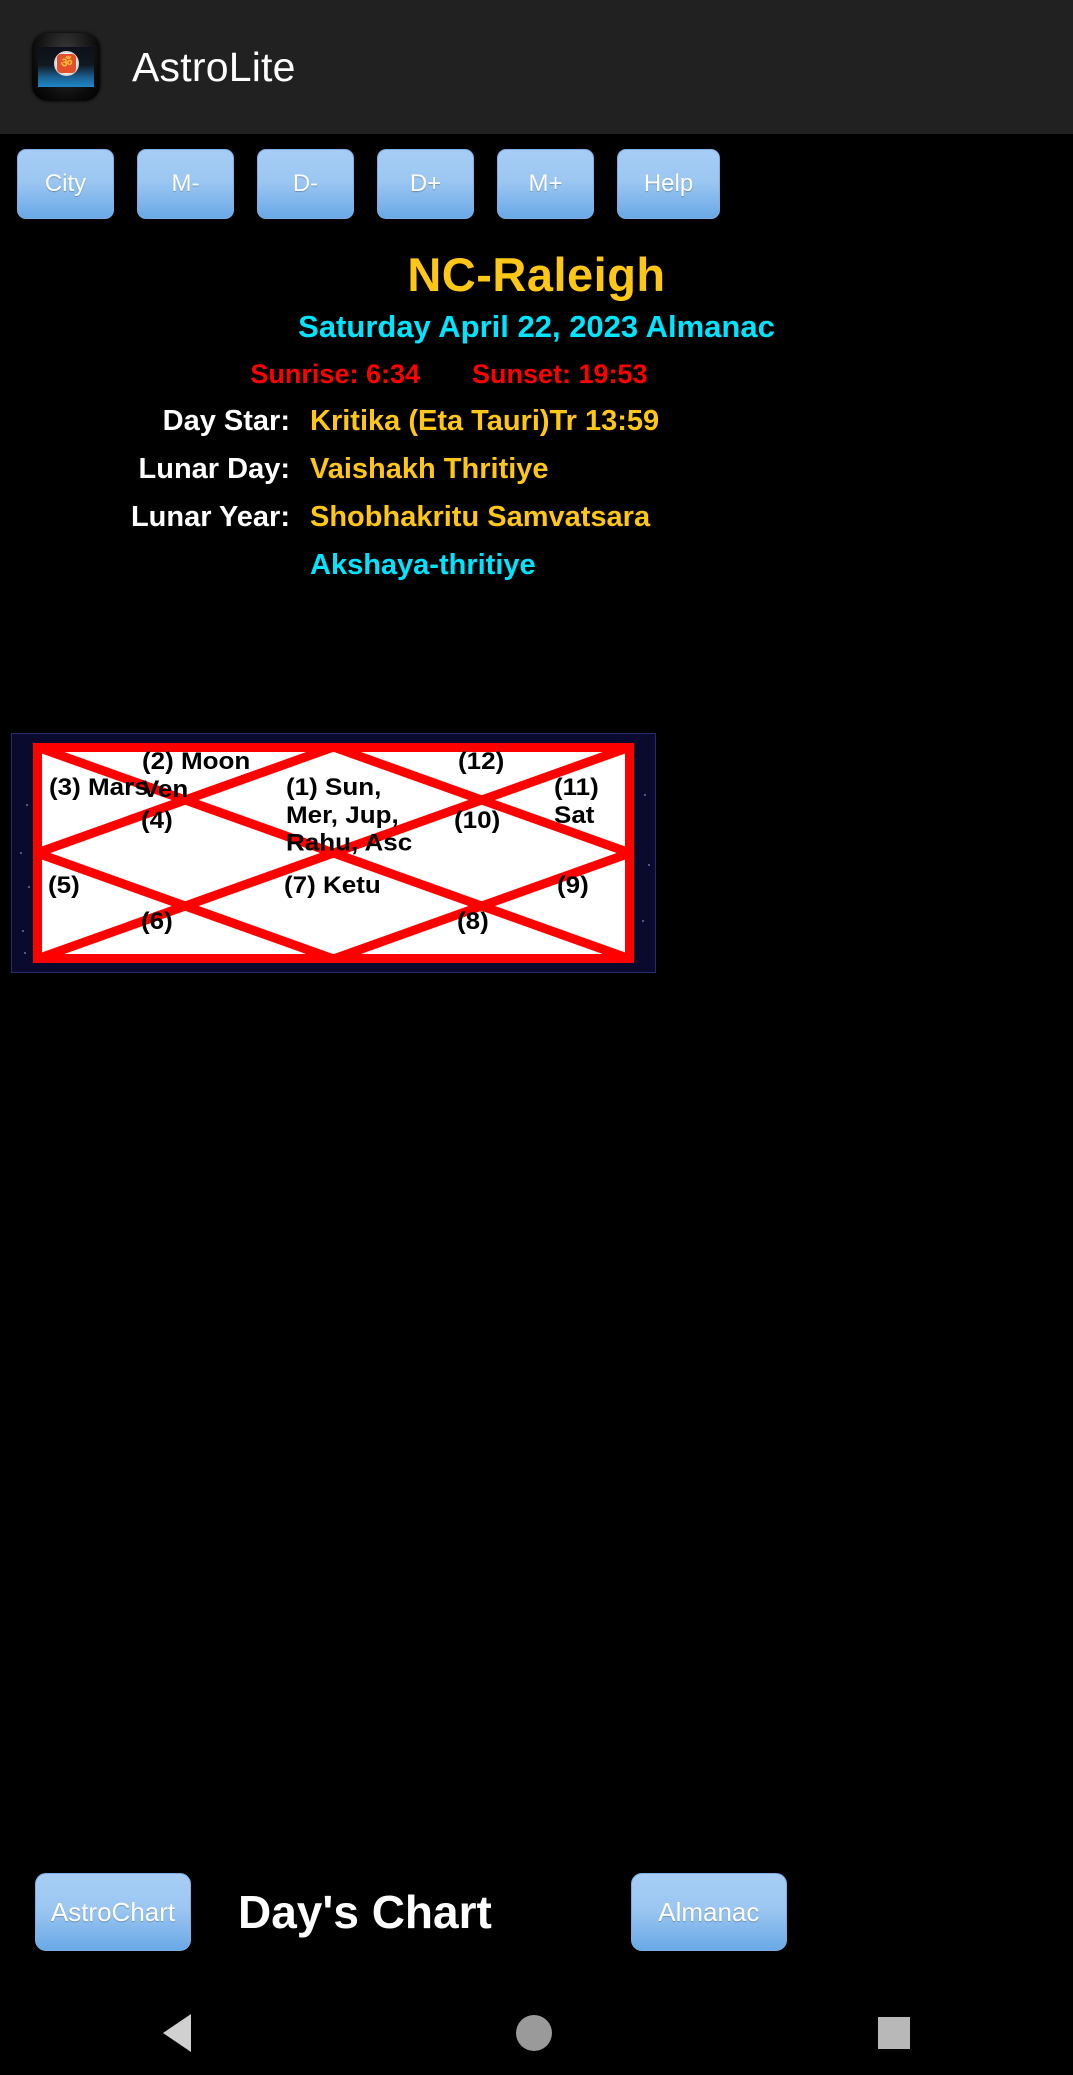 Image resolution: width=1073 pixels, height=2075 pixels. I want to click on day-star-label: Day Star:, so click(226, 421).